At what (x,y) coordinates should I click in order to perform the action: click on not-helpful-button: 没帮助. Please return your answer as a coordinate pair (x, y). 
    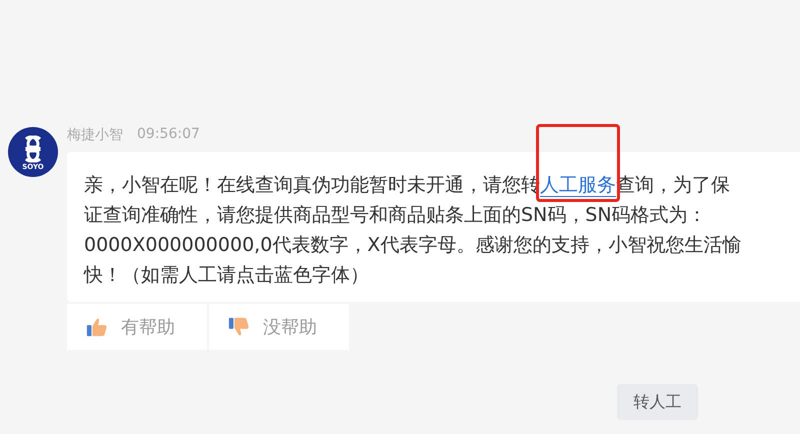
    Looking at the image, I should click on (279, 327).